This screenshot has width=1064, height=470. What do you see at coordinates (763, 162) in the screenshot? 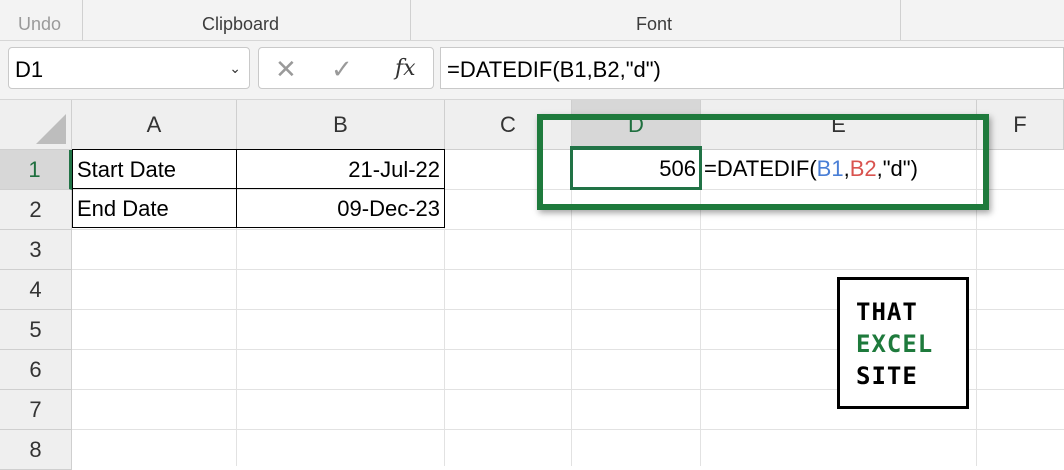
I see `highlight-box` at bounding box center [763, 162].